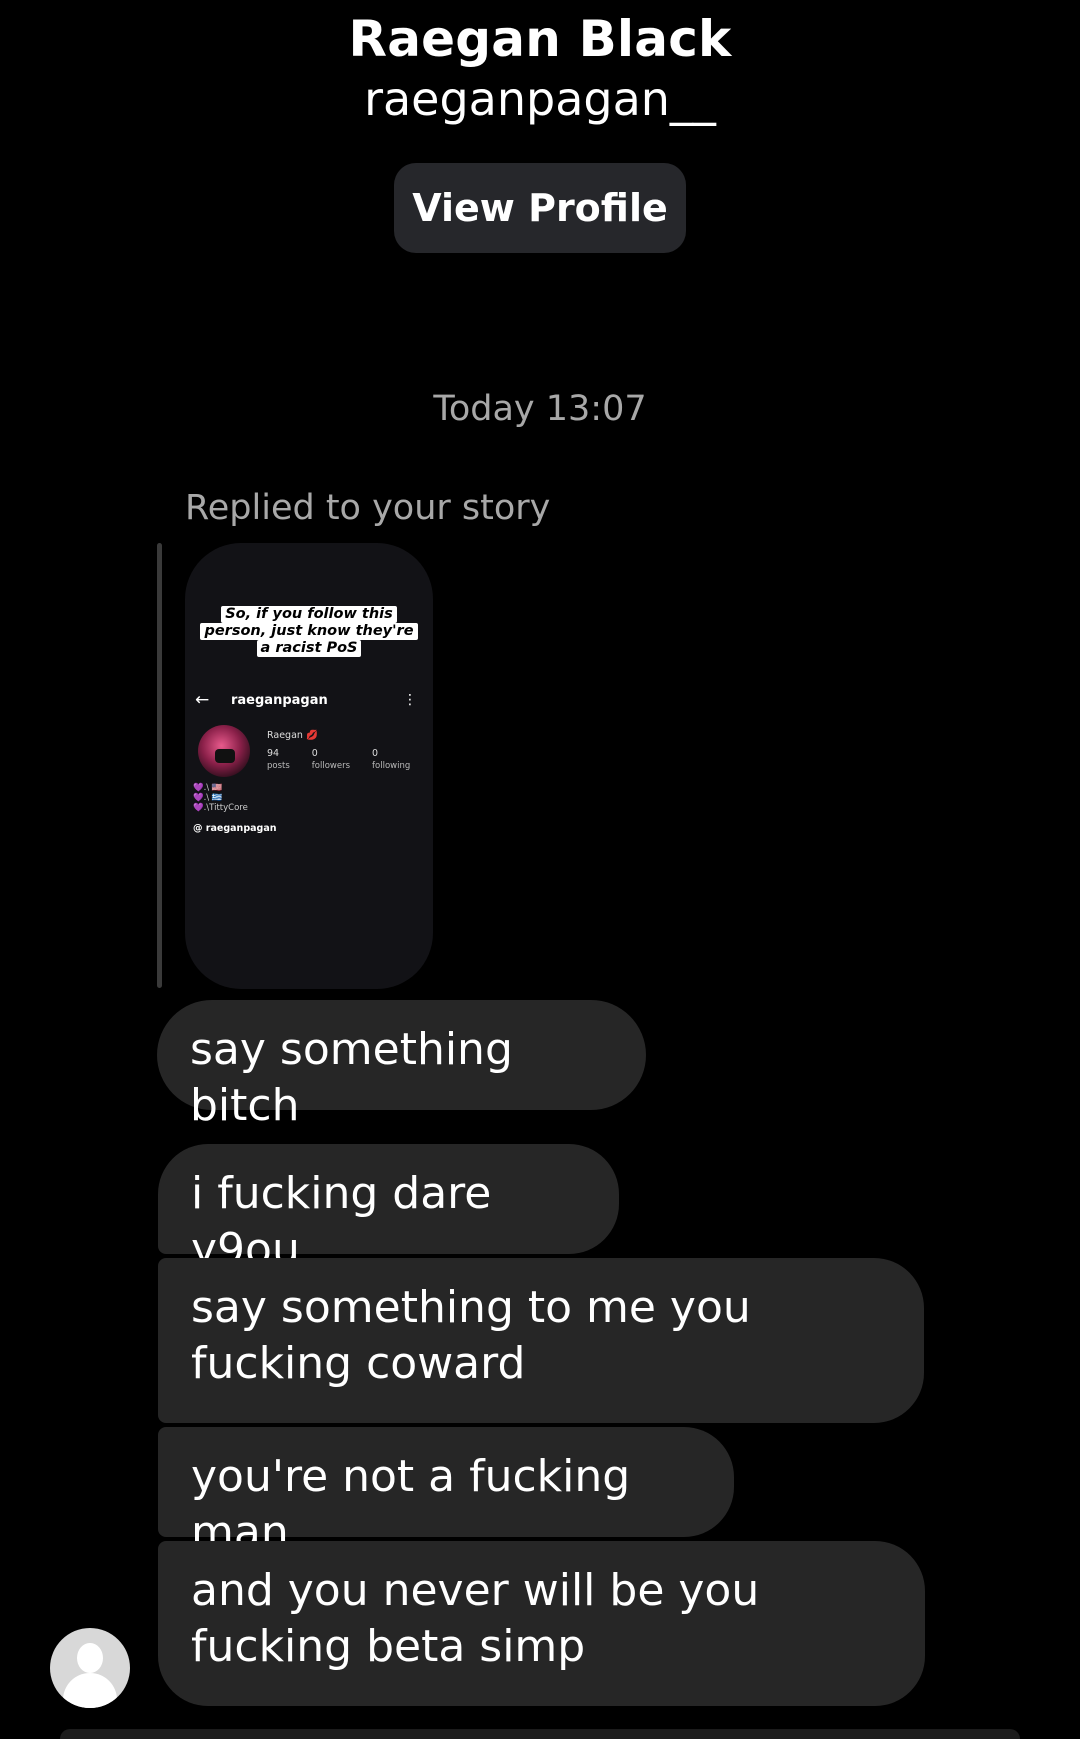  What do you see at coordinates (314, 753) in the screenshot?
I see `followers-count: 0` at bounding box center [314, 753].